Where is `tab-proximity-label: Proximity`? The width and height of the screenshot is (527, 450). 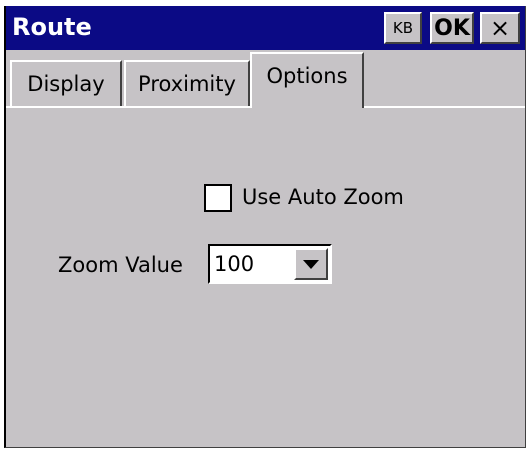 tab-proximity-label: Proximity is located at coordinates (187, 84).